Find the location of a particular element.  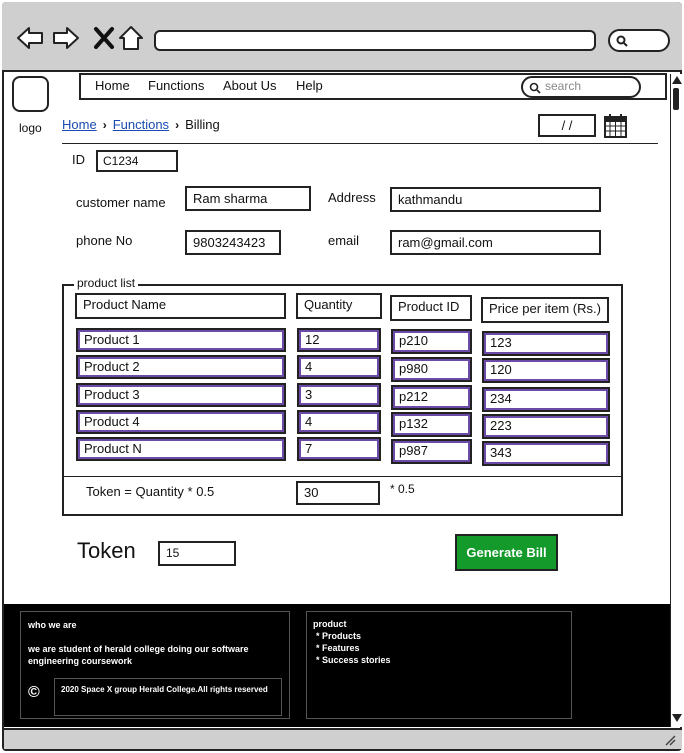

scroll-down-icon is located at coordinates (677, 718).